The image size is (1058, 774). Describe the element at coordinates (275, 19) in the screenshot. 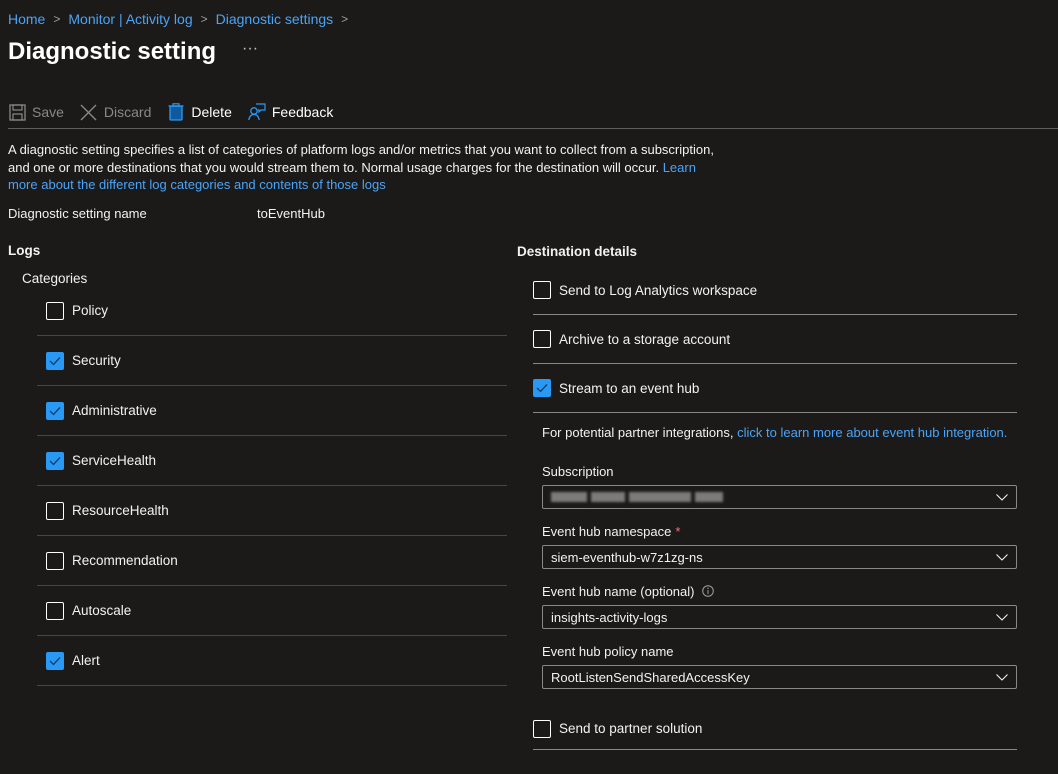

I see `breadcrumb-diagnostic-settings: Diagnostic settings` at that location.